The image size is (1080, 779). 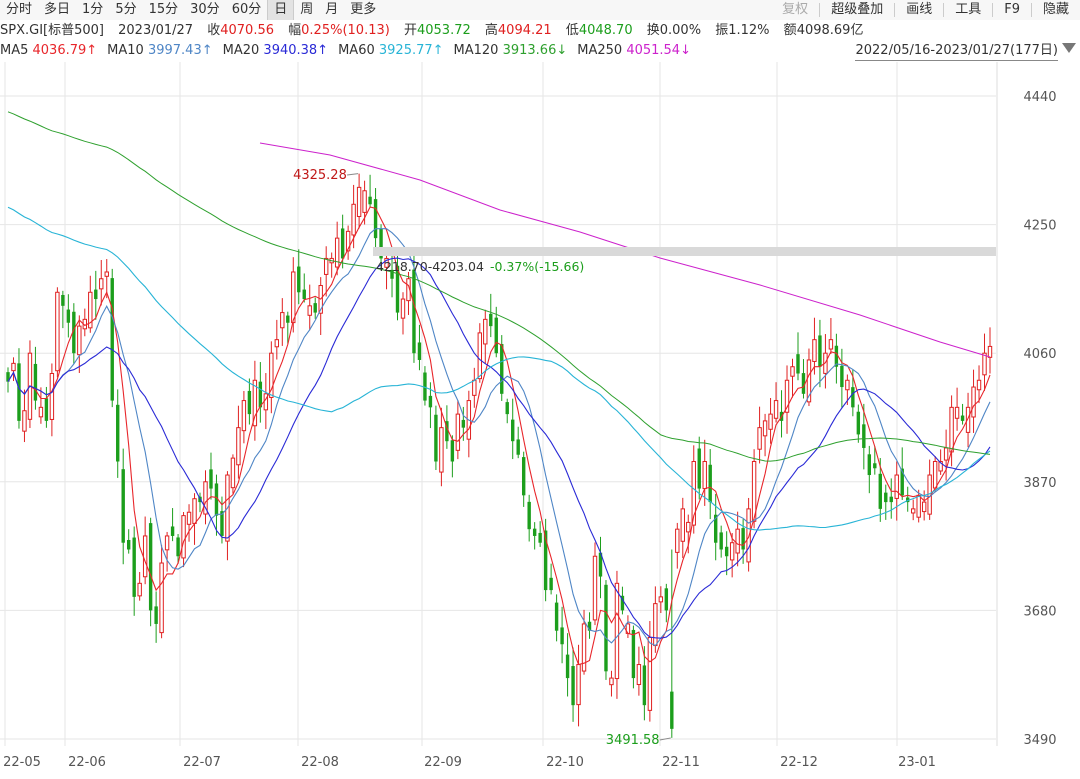 I want to click on y-tick-label: 3490, so click(x=1039, y=740).